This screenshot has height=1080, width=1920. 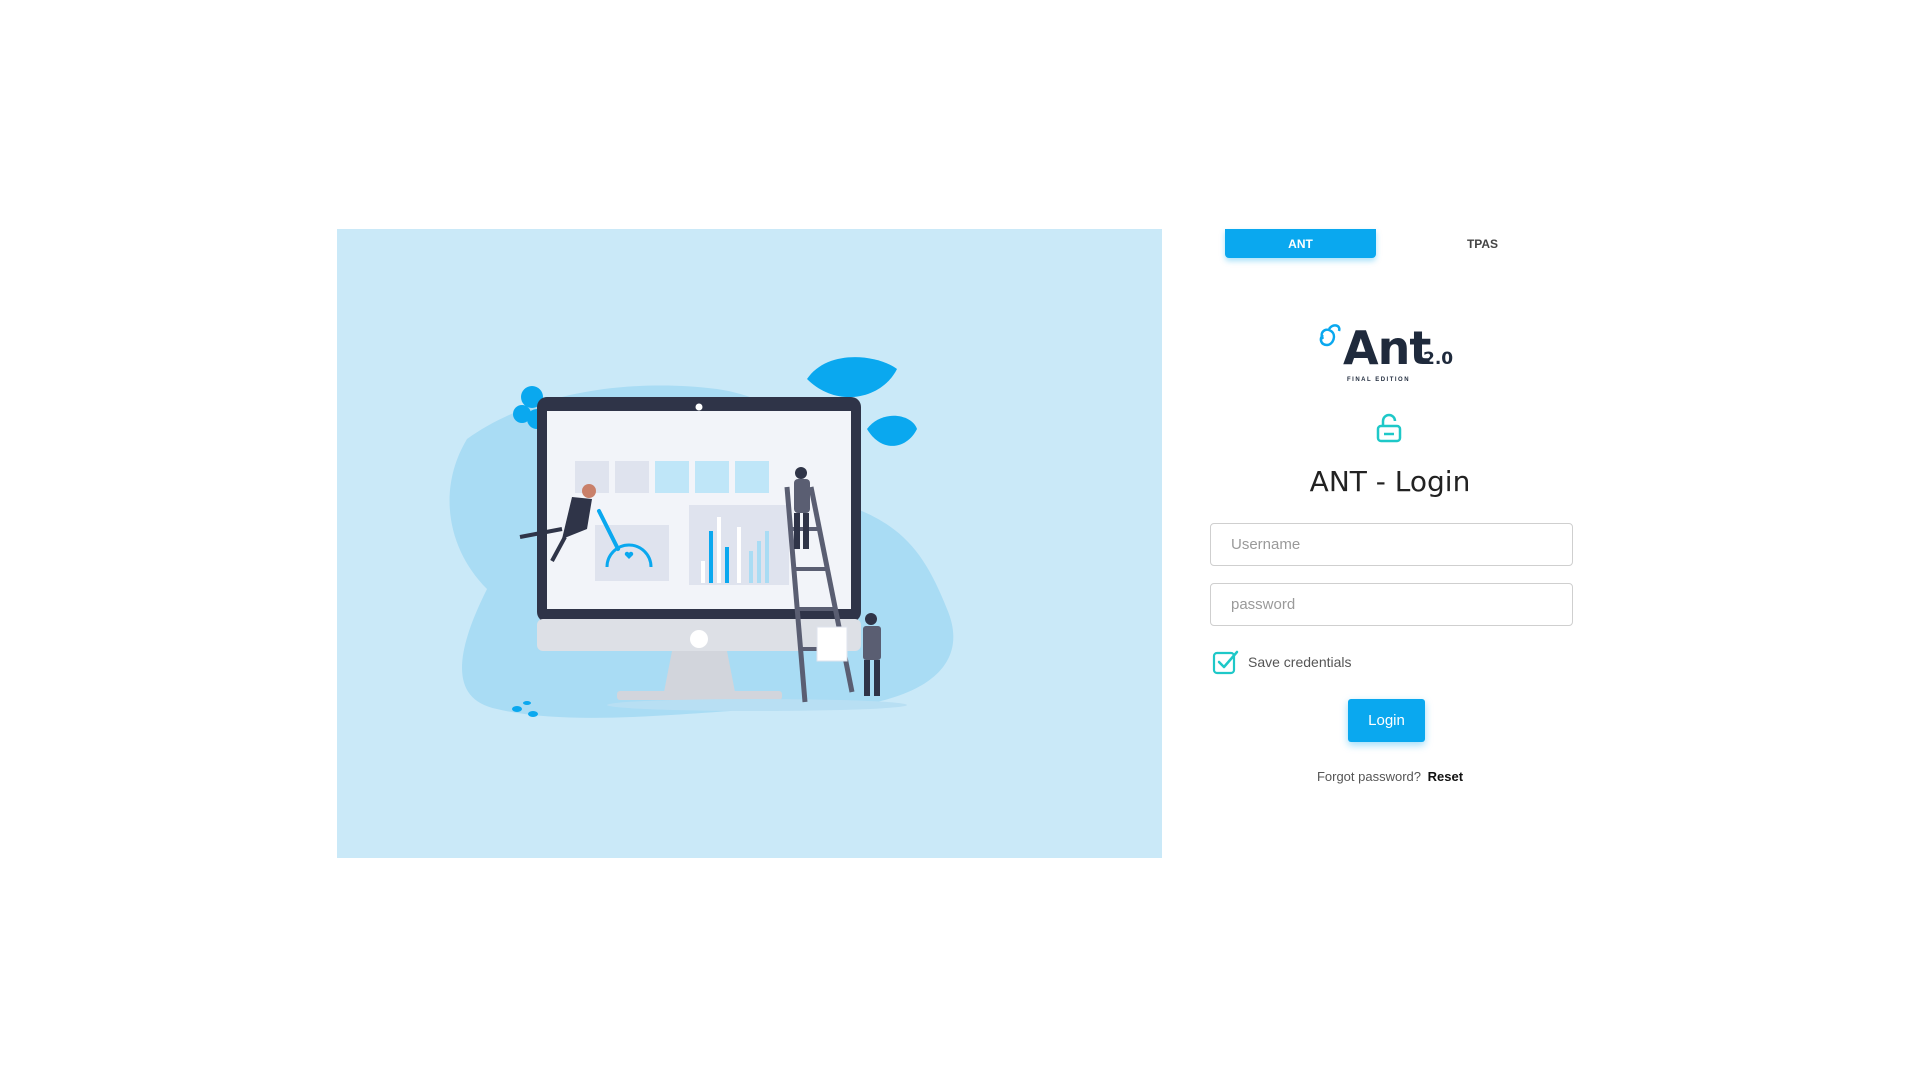 I want to click on app-logo: Ant 2.0 FINAL EDITION, so click(x=1390, y=352).